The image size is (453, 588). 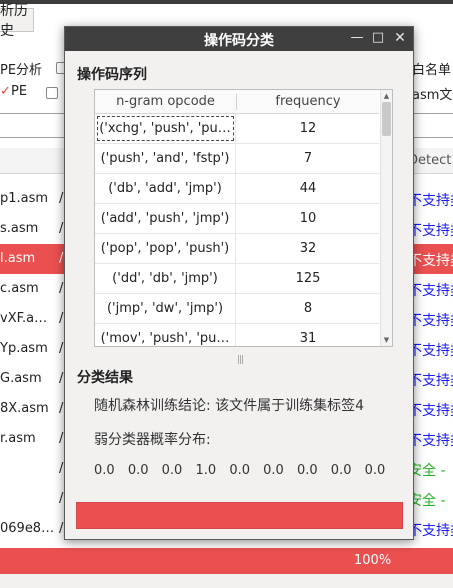 I want to click on opcode-cell: ('pop', 'pop', 'push'), so click(x=165, y=248).